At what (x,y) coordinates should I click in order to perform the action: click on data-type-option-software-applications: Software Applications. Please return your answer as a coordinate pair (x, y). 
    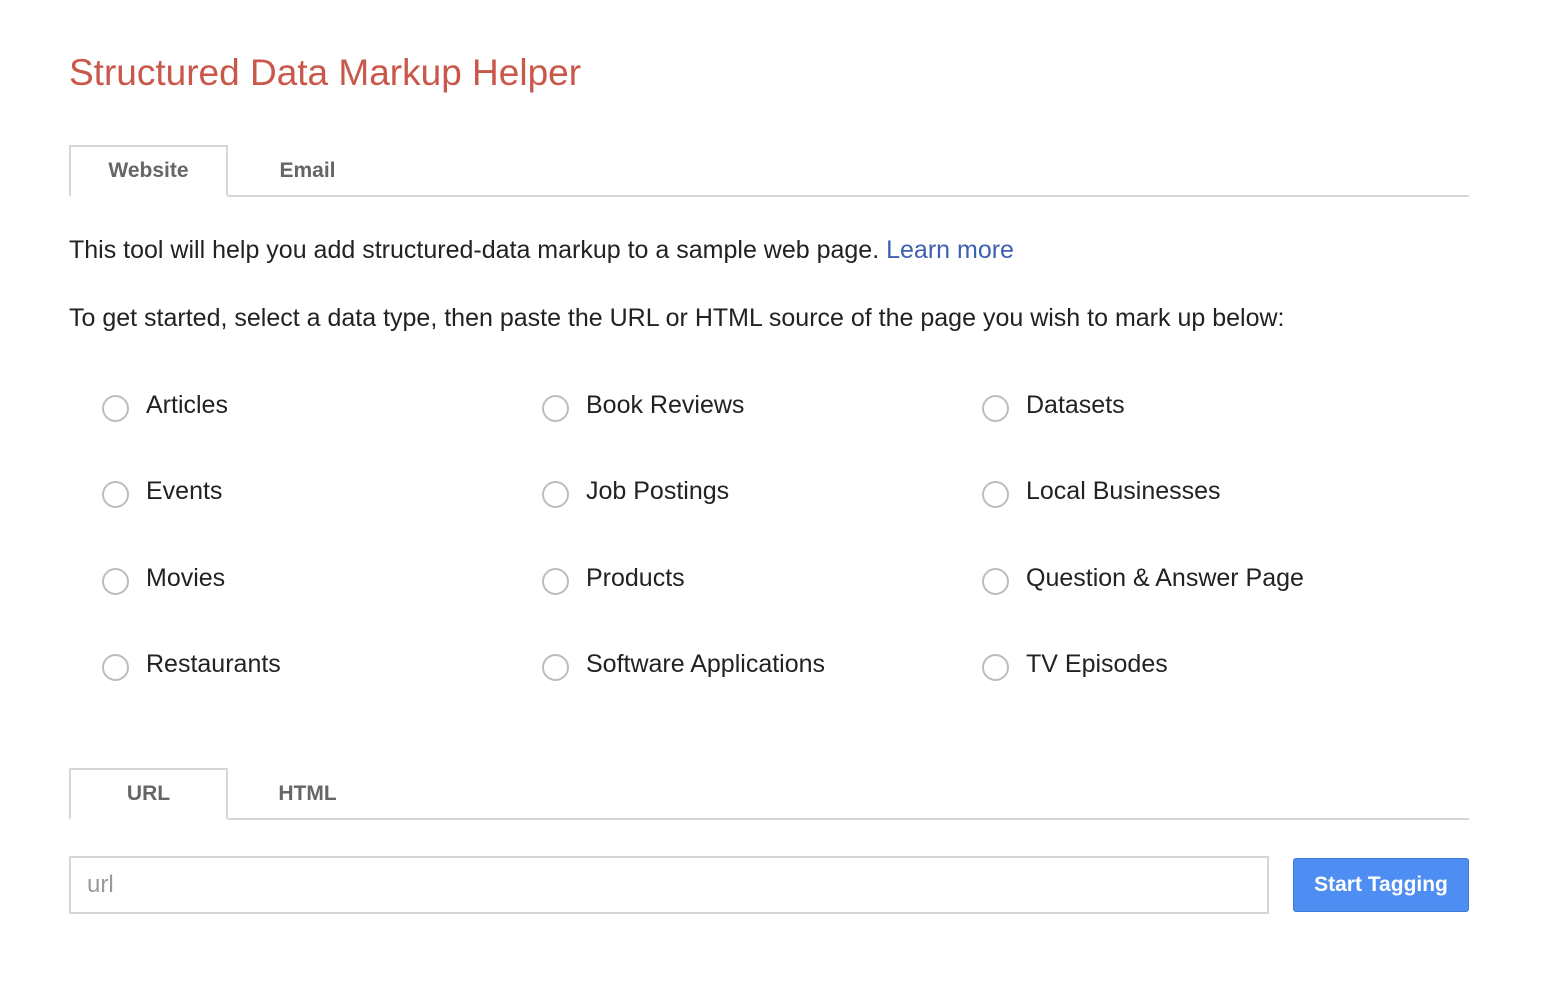
    Looking at the image, I should click on (683, 664).